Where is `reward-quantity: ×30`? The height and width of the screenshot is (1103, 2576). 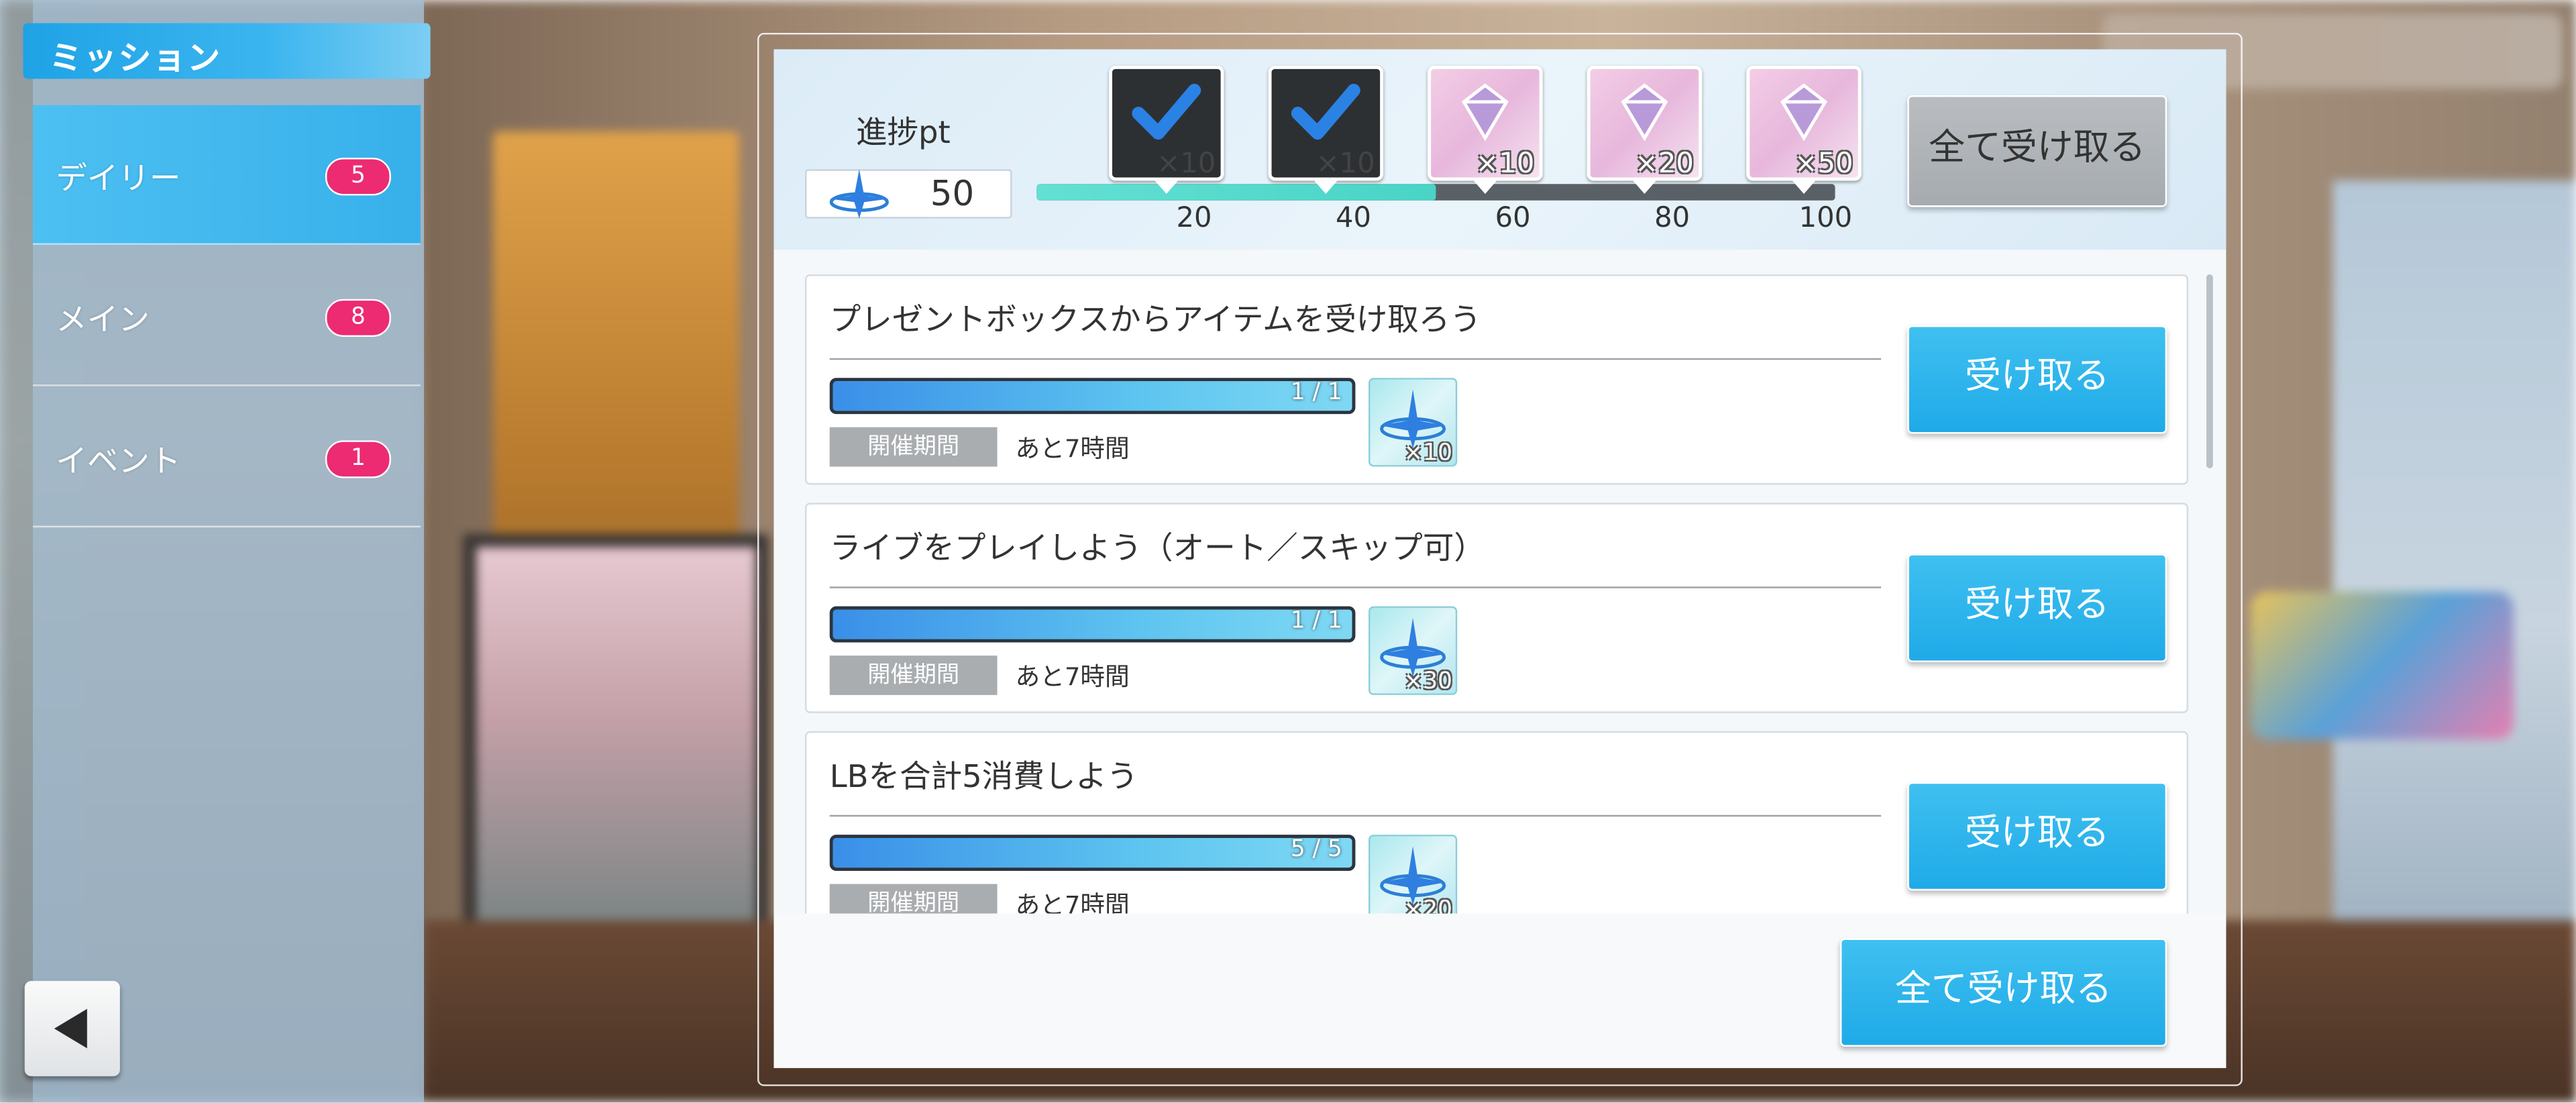 reward-quantity: ×30 is located at coordinates (1427, 682).